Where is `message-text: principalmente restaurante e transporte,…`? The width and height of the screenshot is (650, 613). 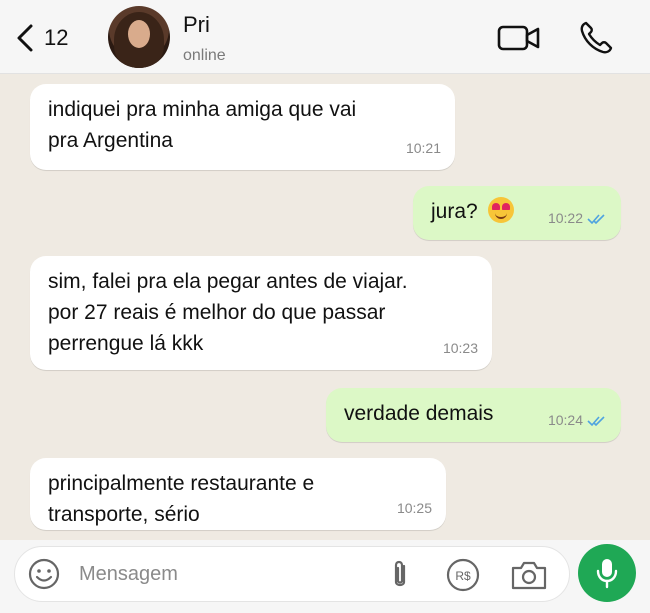 message-text: principalmente restaurante e transporte,… is located at coordinates (181, 499).